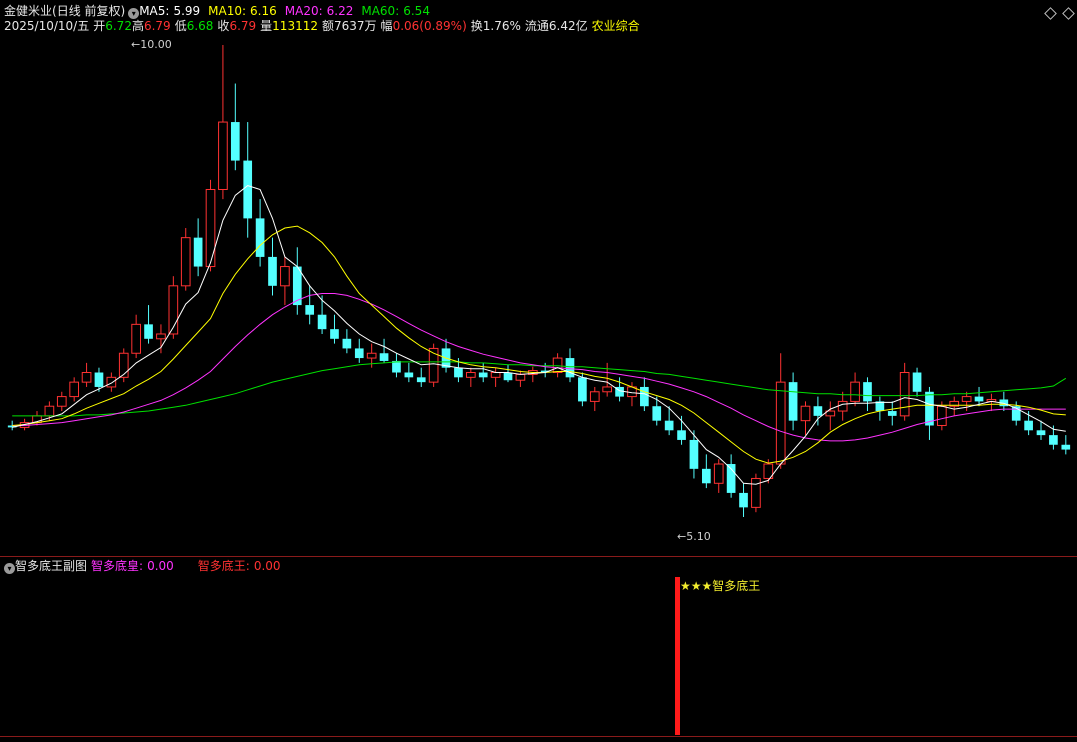 The image size is (1077, 742). I want to click on bottom-border, so click(538, 736).